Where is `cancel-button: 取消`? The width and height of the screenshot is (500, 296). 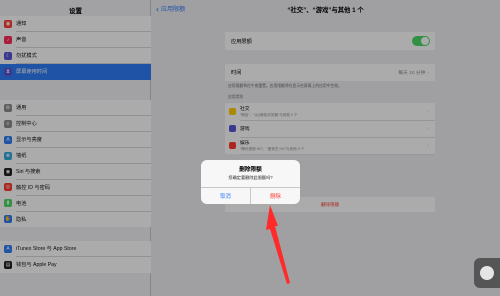 cancel-button: 取消 is located at coordinates (226, 196).